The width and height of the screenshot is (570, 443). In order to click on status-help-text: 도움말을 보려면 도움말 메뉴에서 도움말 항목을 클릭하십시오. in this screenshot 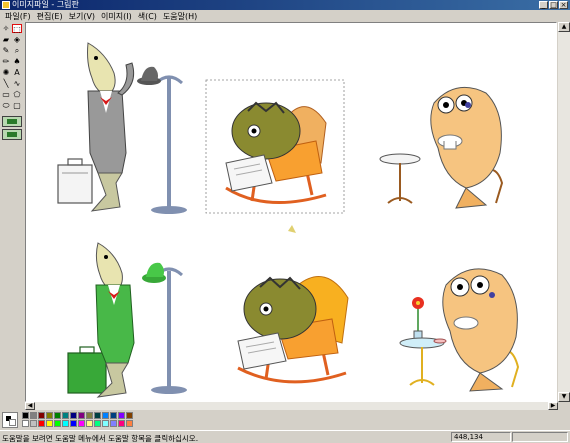, I will do `click(100, 438)`.